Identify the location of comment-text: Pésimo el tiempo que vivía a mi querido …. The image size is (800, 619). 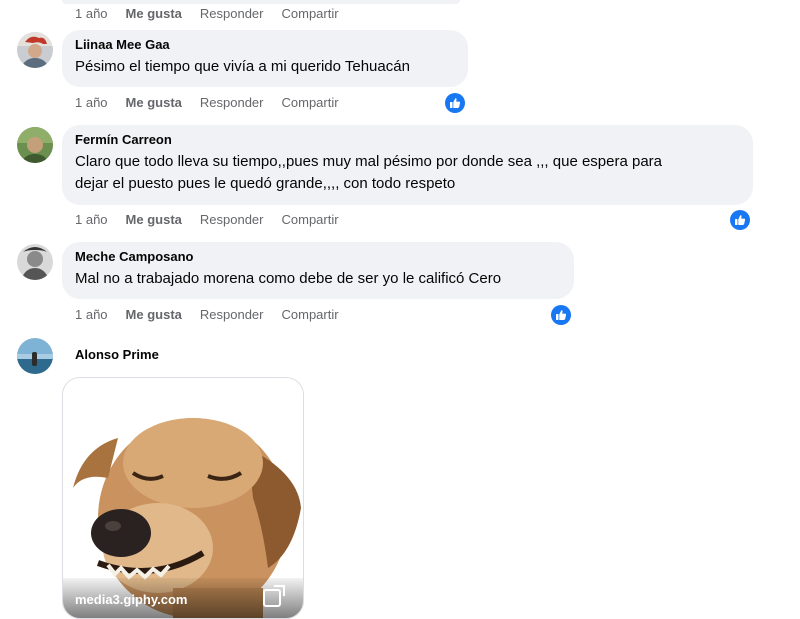
(242, 66).